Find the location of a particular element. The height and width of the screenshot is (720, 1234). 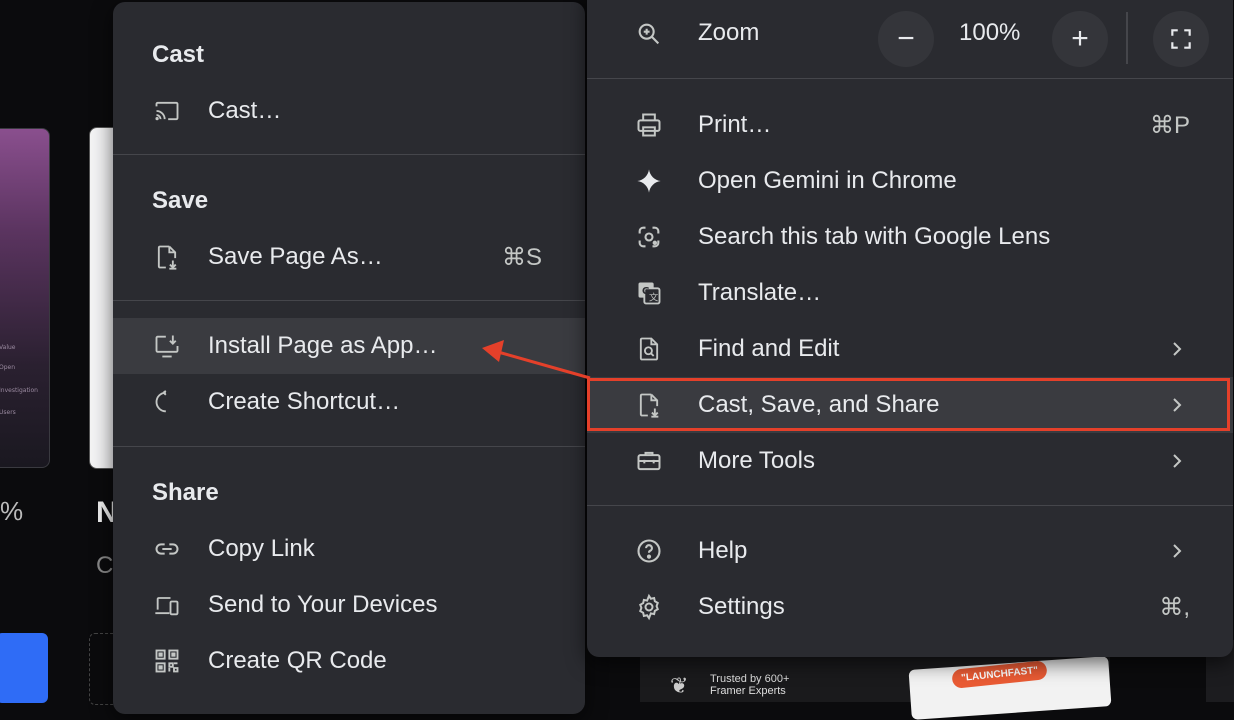

section-title-save: Save is located at coordinates (180, 200).